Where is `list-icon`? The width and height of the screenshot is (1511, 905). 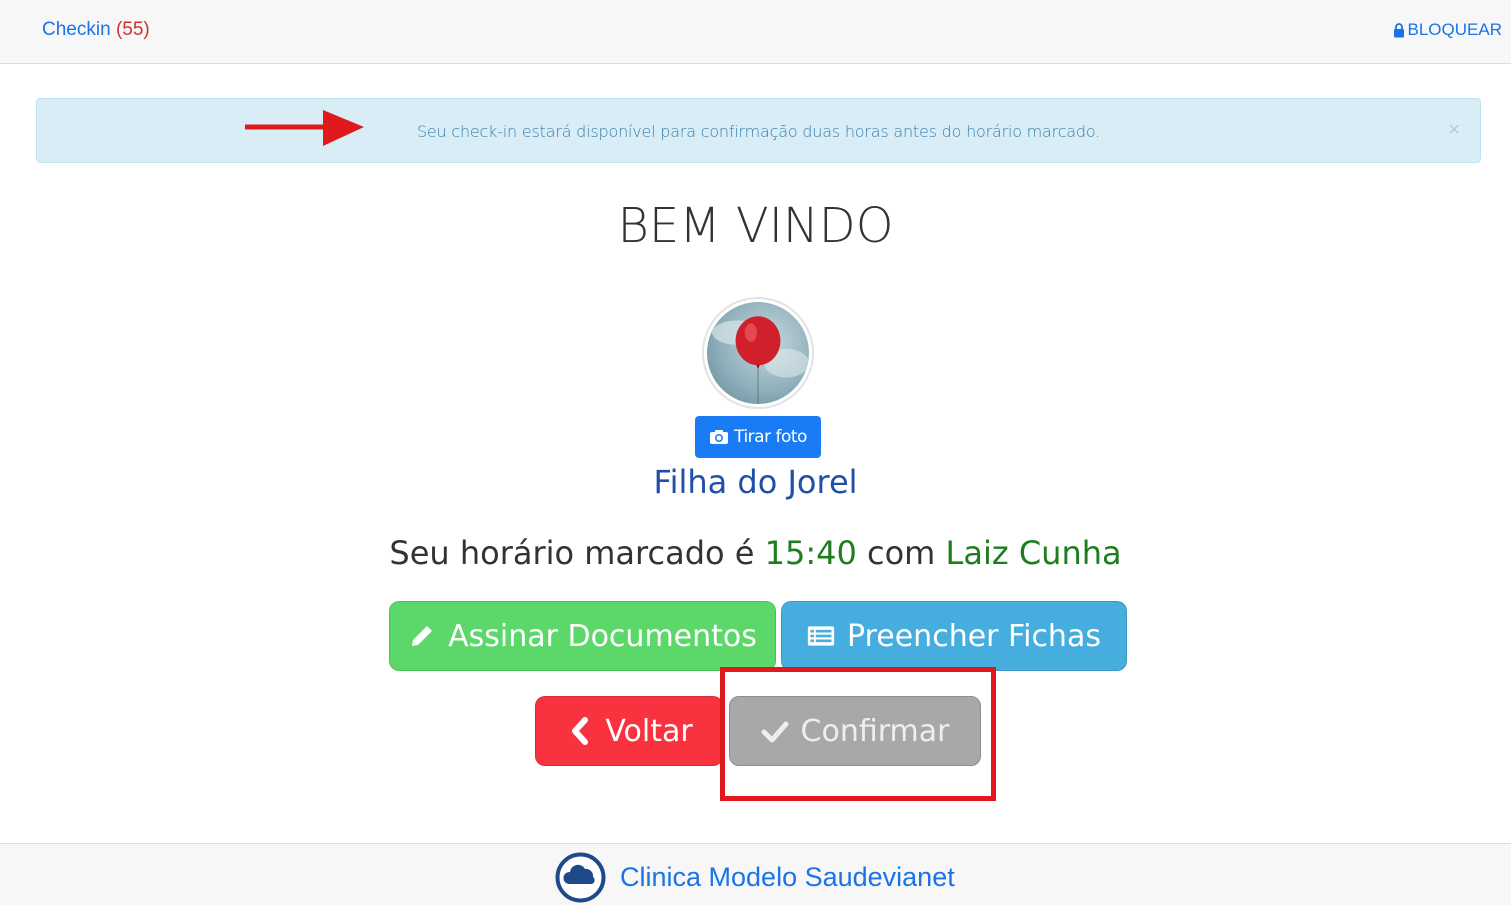
list-icon is located at coordinates (821, 636).